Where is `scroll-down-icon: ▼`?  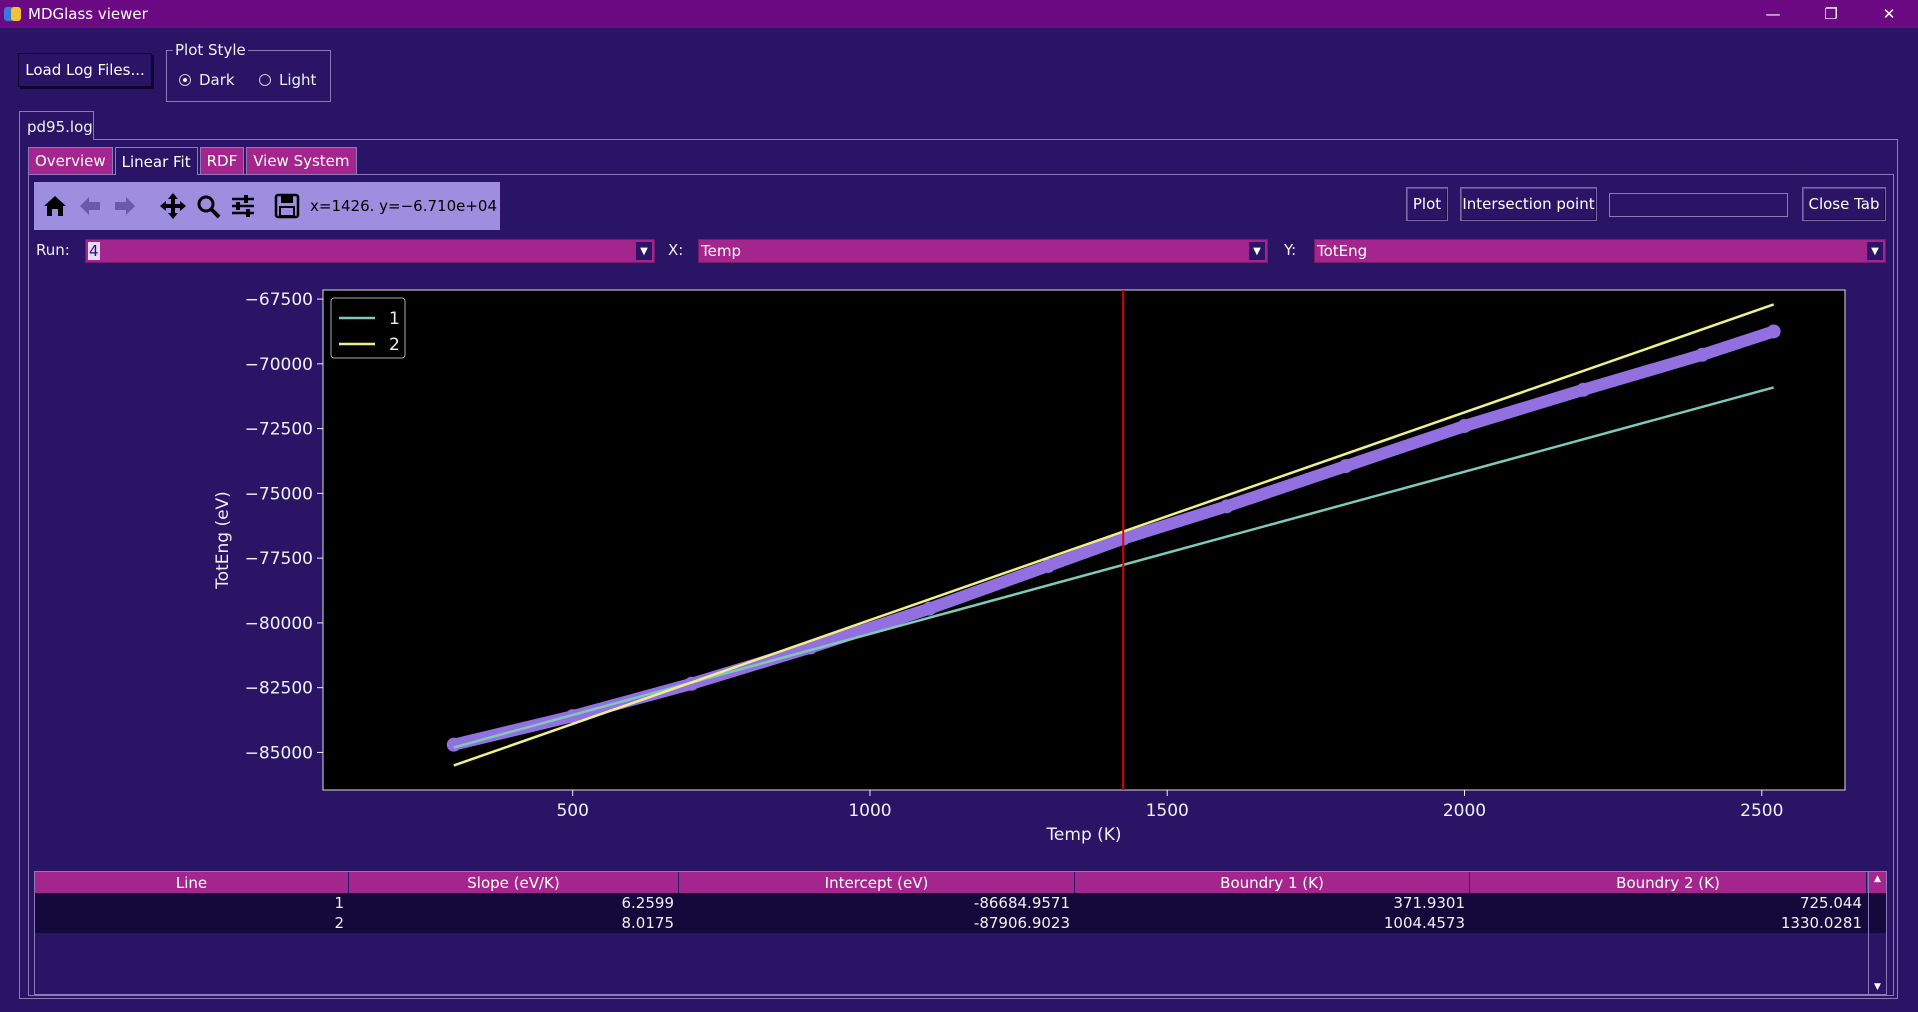
scroll-down-icon: ▼ is located at coordinates (1877, 987).